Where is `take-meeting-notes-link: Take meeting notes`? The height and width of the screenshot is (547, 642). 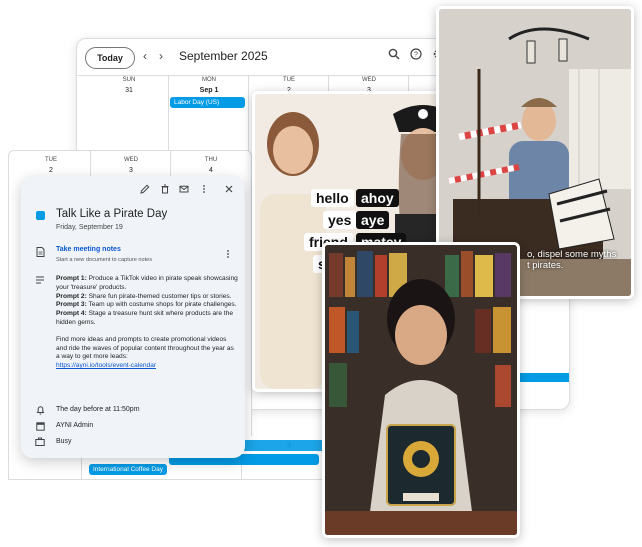 take-meeting-notes-link: Take meeting notes is located at coordinates (88, 249).